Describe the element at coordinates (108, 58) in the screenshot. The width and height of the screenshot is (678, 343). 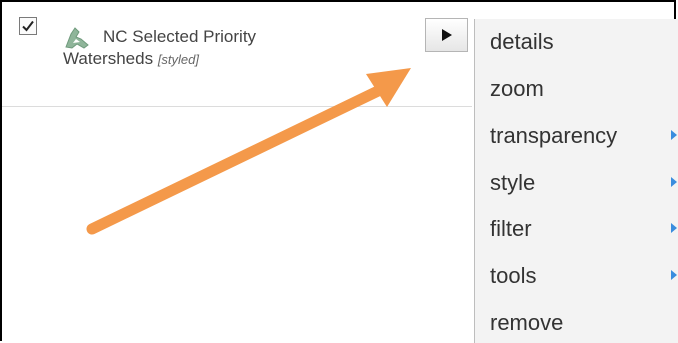
I see `layer-name-line2: Watersheds` at that location.